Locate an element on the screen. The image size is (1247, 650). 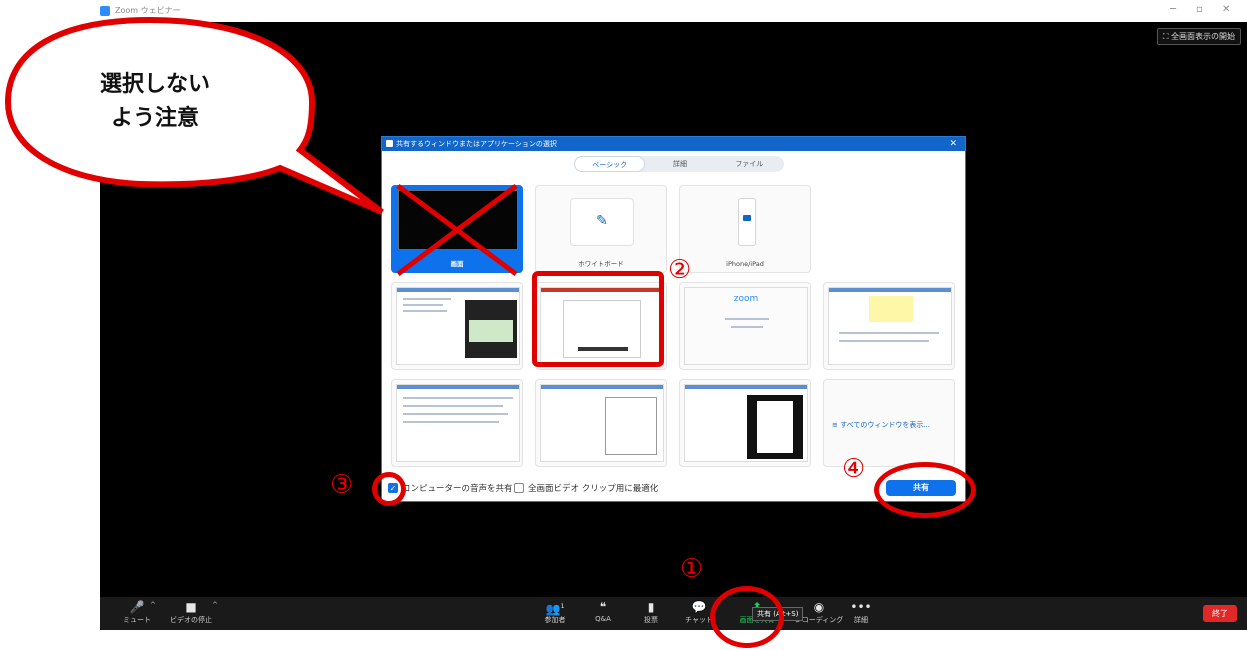
dialog-header: 共有するウィンドウまたはアプリケーションの選択 ✕ is located at coordinates (673, 144).